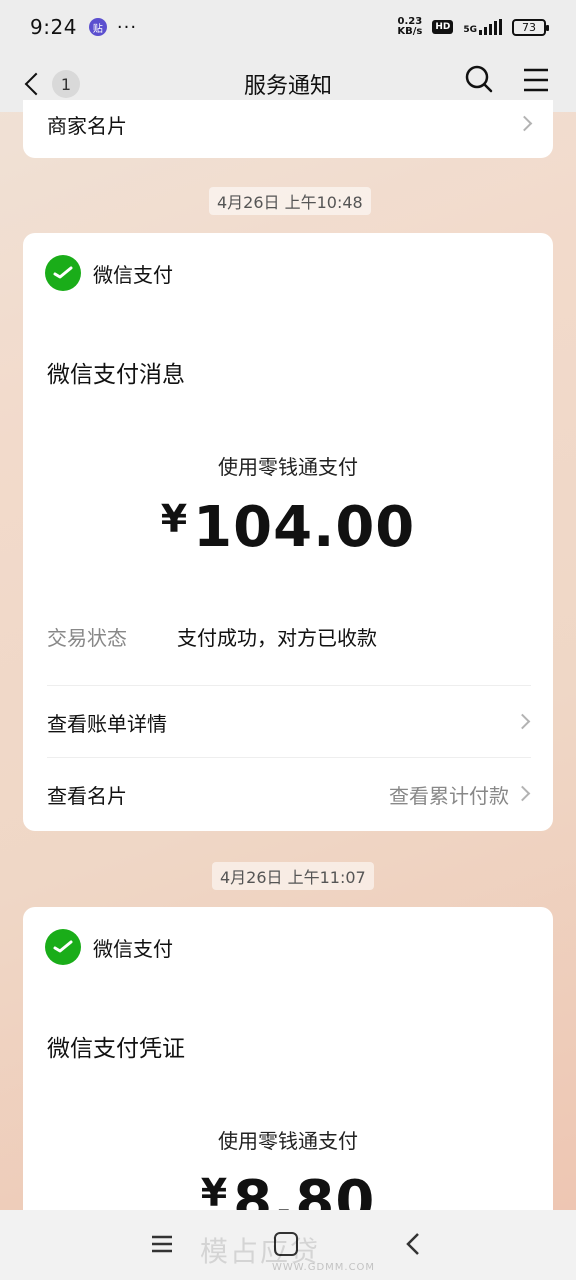 This screenshot has height=1280, width=576. What do you see at coordinates (324, 1267) in the screenshot?
I see `watermark-url: WWW.GDMM.COM` at bounding box center [324, 1267].